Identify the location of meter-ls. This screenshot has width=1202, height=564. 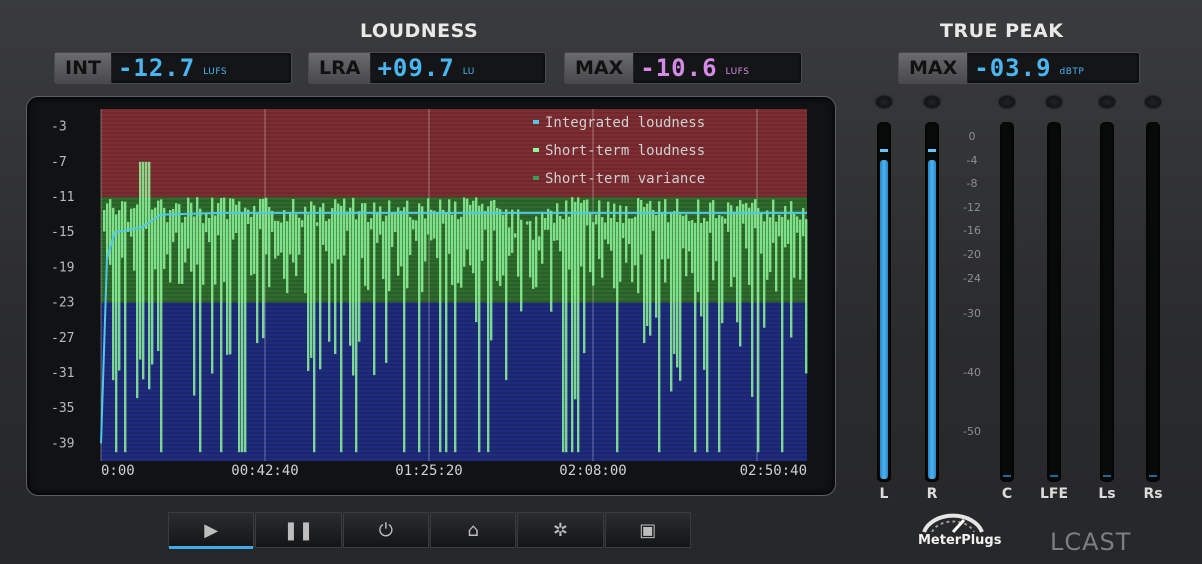
(1107, 302).